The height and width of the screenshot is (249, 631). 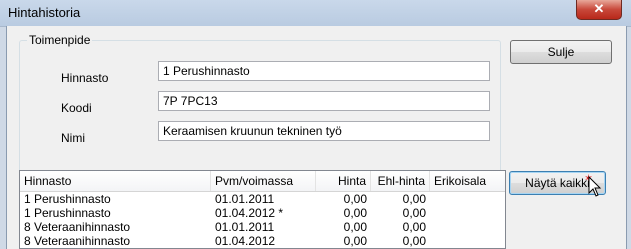 What do you see at coordinates (595, 186) in the screenshot?
I see `mouse-cursor-icon` at bounding box center [595, 186].